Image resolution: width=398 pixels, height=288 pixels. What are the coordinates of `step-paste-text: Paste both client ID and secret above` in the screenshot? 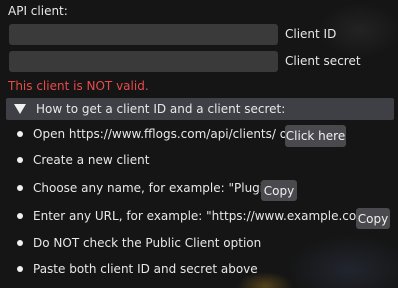 It's located at (145, 269).